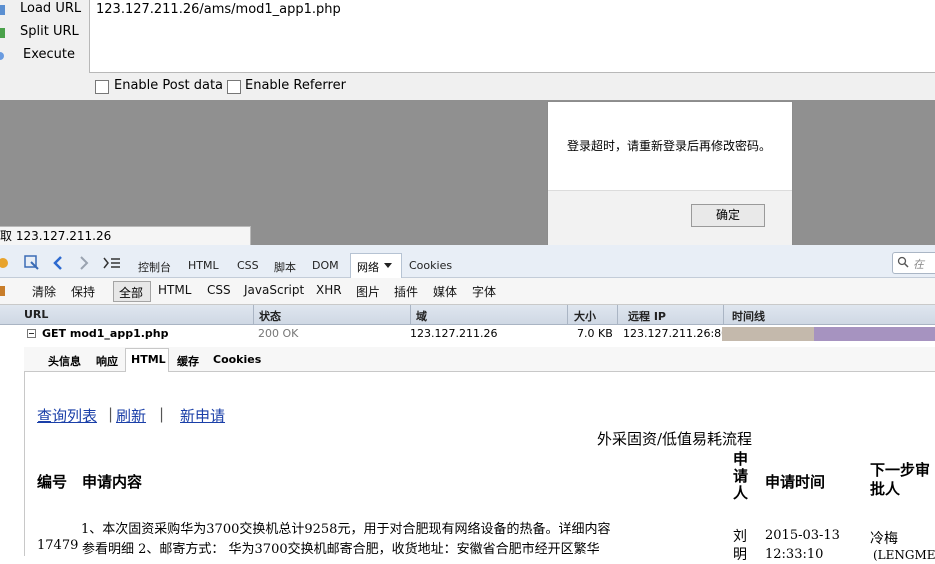 The width and height of the screenshot is (935, 564). Describe the element at coordinates (44, 291) in the screenshot. I see `clear-button: 清除` at that location.